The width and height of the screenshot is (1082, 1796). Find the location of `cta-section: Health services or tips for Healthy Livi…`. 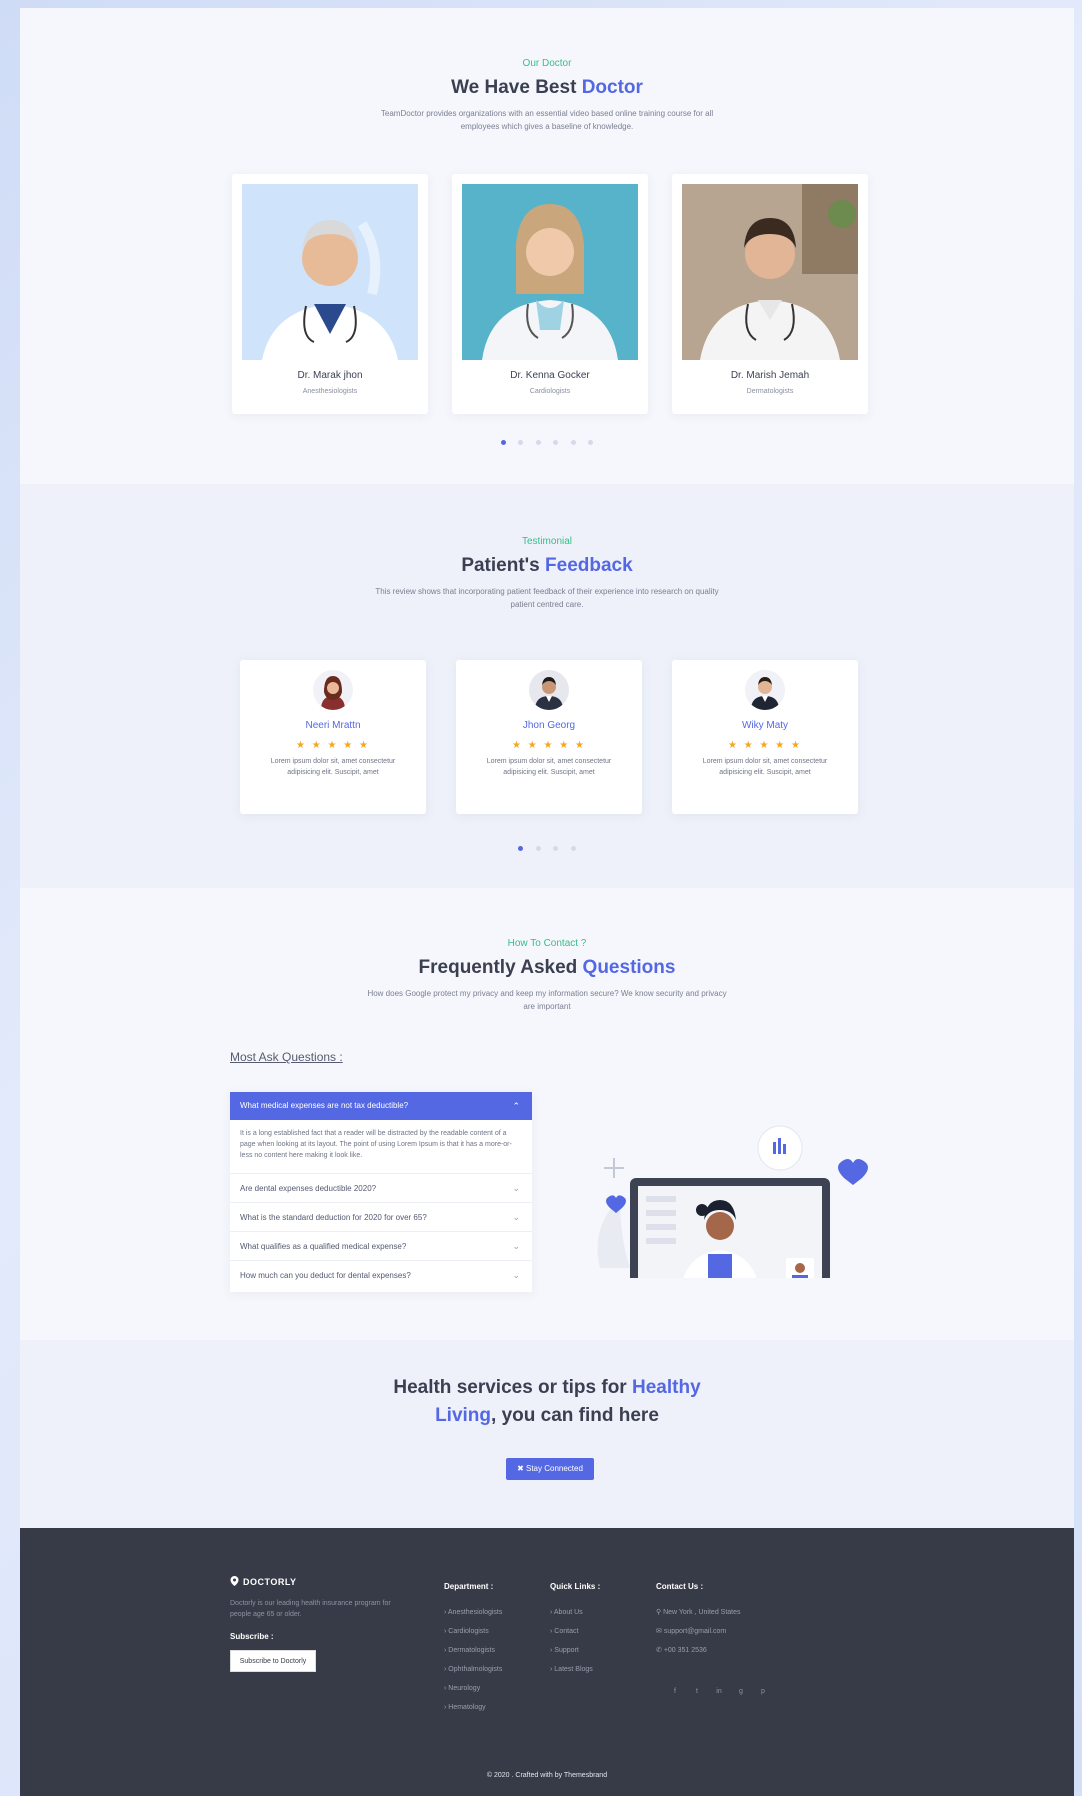

cta-section: Health services or tips for Healthy Livi… is located at coordinates (547, 1434).